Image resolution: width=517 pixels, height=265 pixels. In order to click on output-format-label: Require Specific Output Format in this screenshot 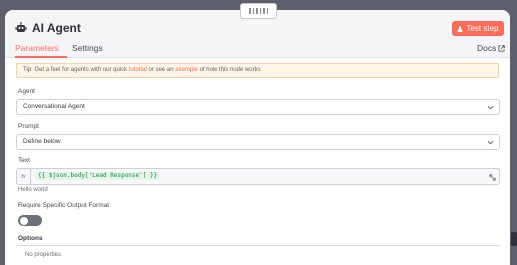, I will do `click(64, 205)`.